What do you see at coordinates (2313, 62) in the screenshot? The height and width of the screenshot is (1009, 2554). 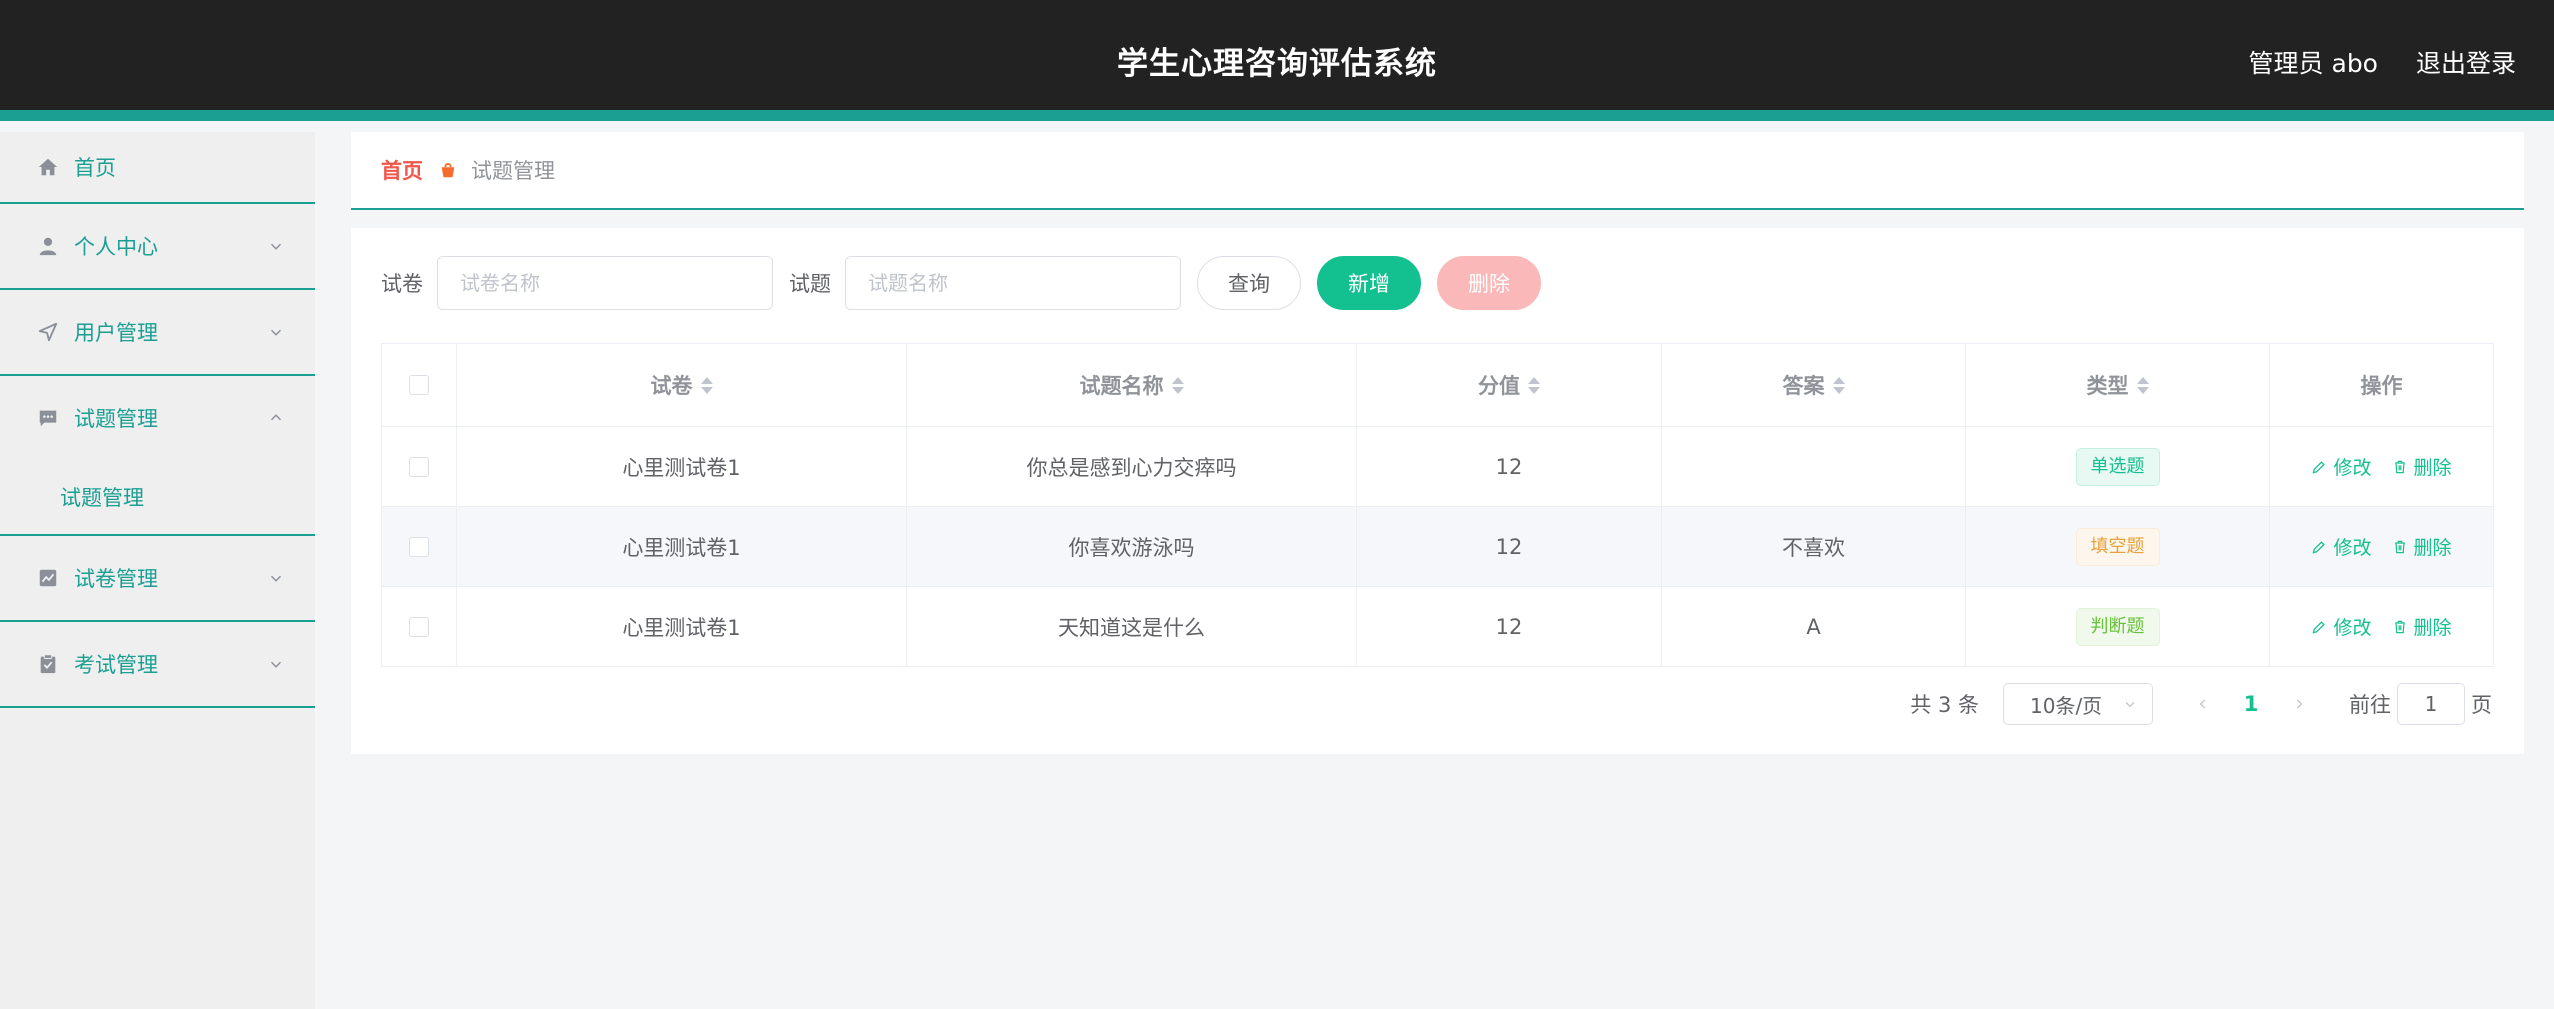 I see `current-user-label: 管理员 abo` at bounding box center [2313, 62].